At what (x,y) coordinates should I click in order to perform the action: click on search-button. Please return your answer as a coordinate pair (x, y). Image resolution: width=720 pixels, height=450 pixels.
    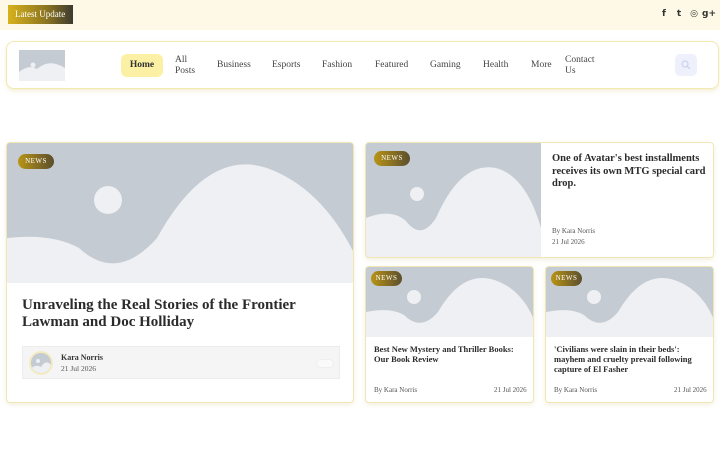
    Looking at the image, I should click on (686, 65).